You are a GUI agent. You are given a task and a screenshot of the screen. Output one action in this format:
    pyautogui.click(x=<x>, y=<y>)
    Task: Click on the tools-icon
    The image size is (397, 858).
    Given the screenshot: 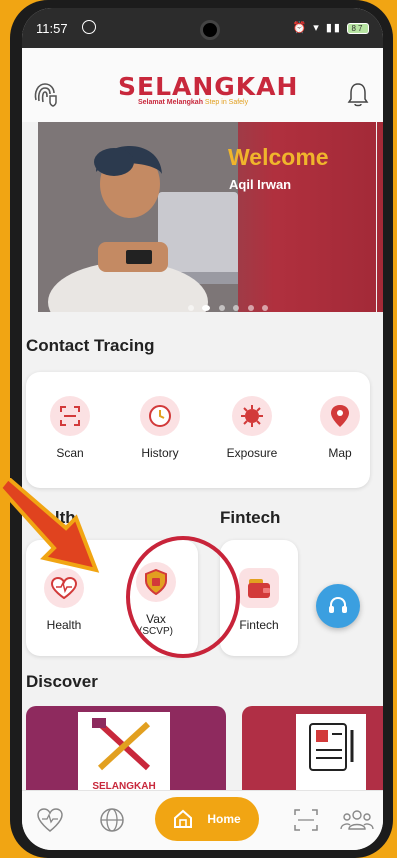 What is the action you would take?
    pyautogui.click(x=121, y=744)
    